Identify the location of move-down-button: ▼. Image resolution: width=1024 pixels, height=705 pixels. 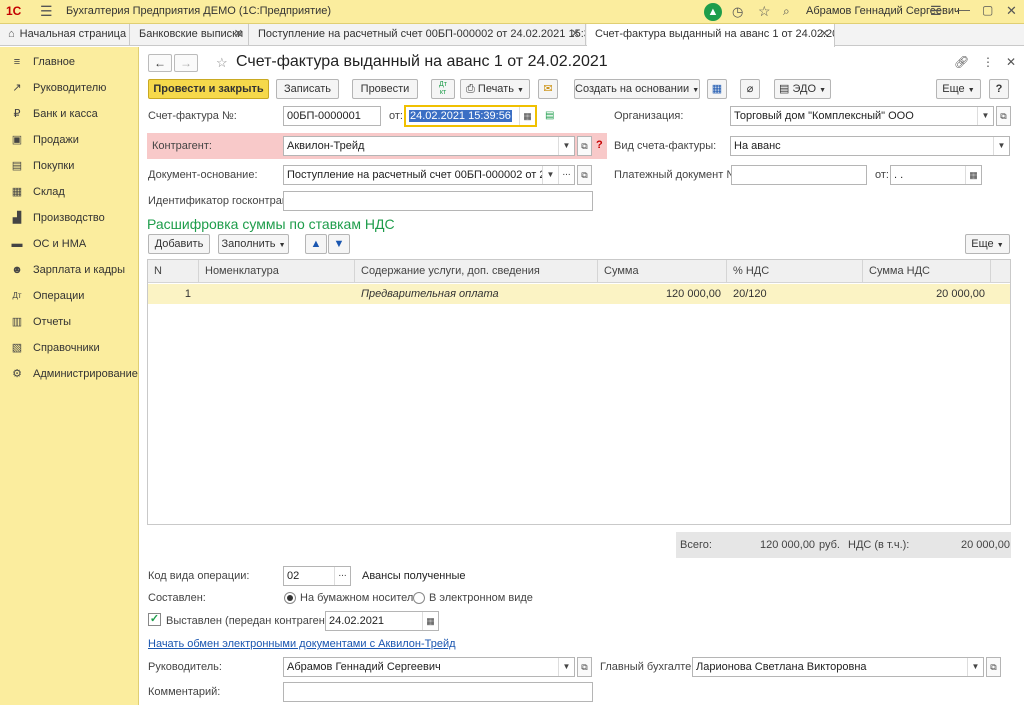
(339, 244).